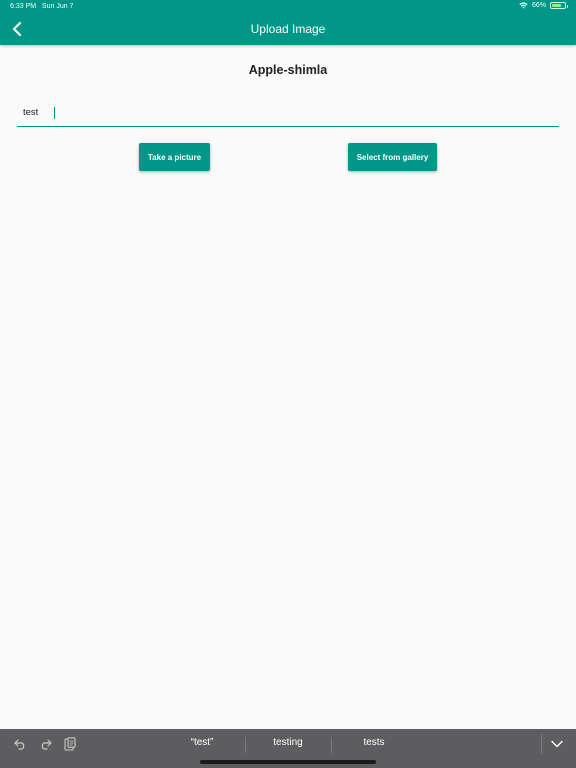 This screenshot has width=576, height=768. I want to click on take-picture-button: Take a picture, so click(174, 157).